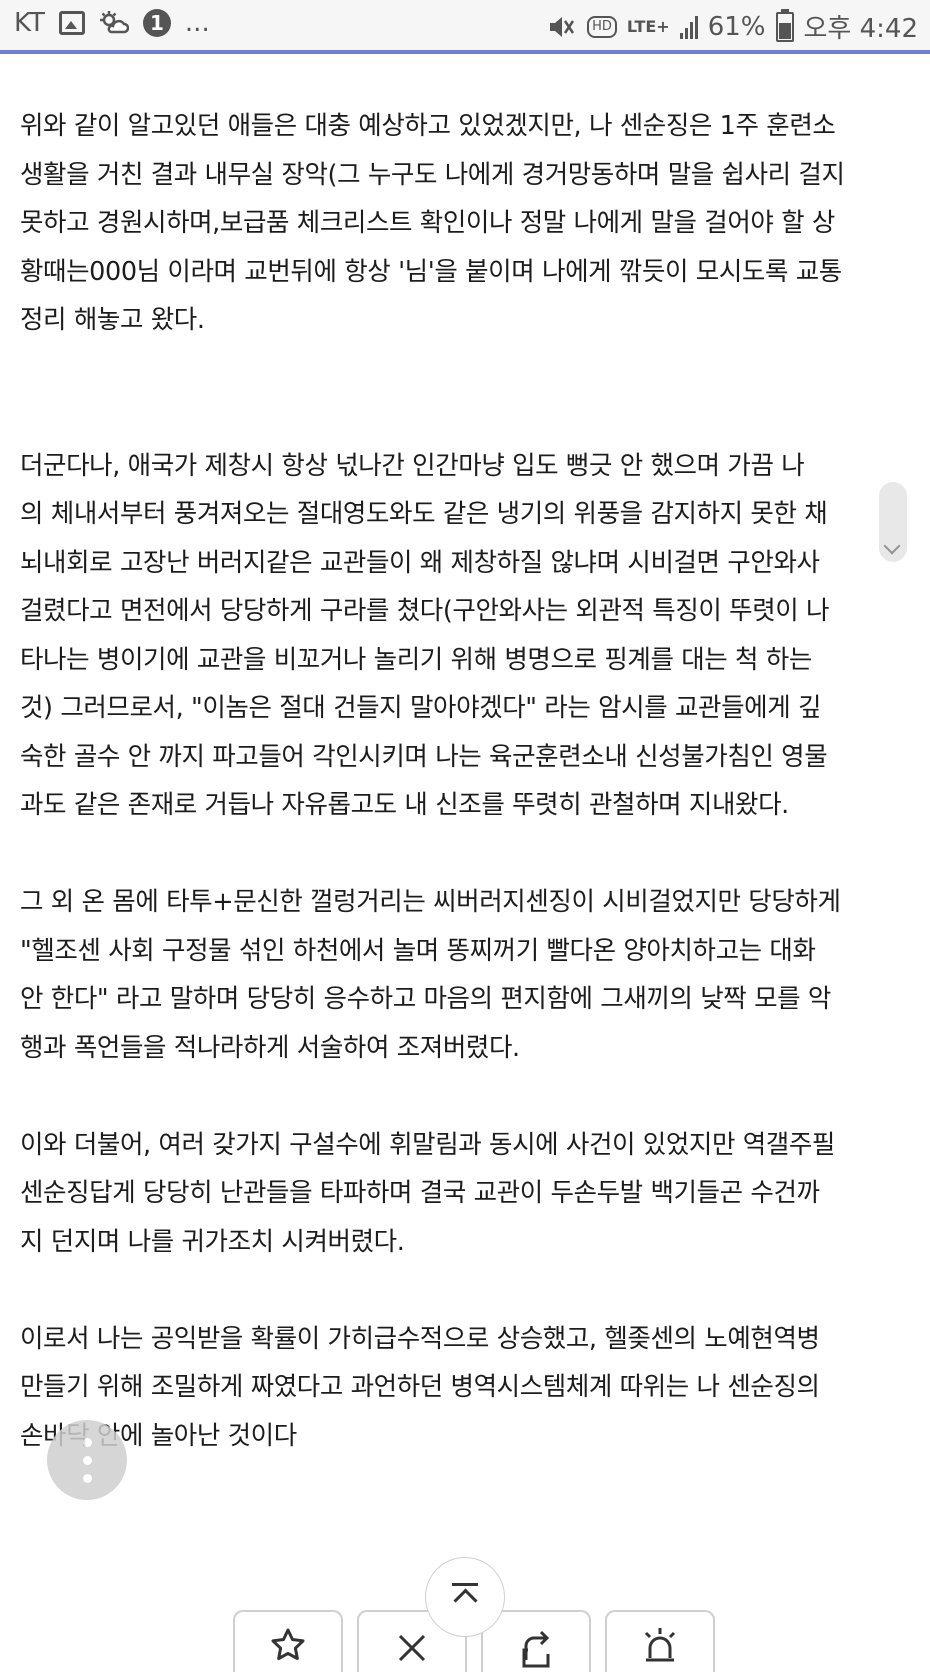 The image size is (930, 1672). I want to click on chevron-up-icon, so click(465, 1600).